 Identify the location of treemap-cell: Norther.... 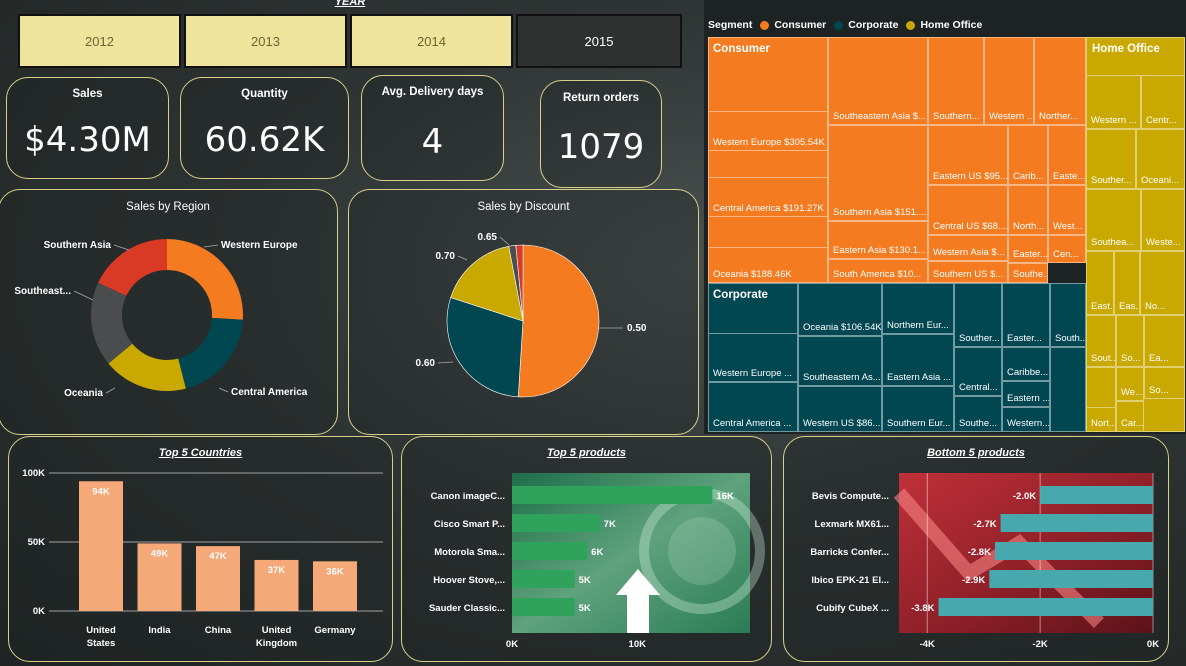
(1060, 81).